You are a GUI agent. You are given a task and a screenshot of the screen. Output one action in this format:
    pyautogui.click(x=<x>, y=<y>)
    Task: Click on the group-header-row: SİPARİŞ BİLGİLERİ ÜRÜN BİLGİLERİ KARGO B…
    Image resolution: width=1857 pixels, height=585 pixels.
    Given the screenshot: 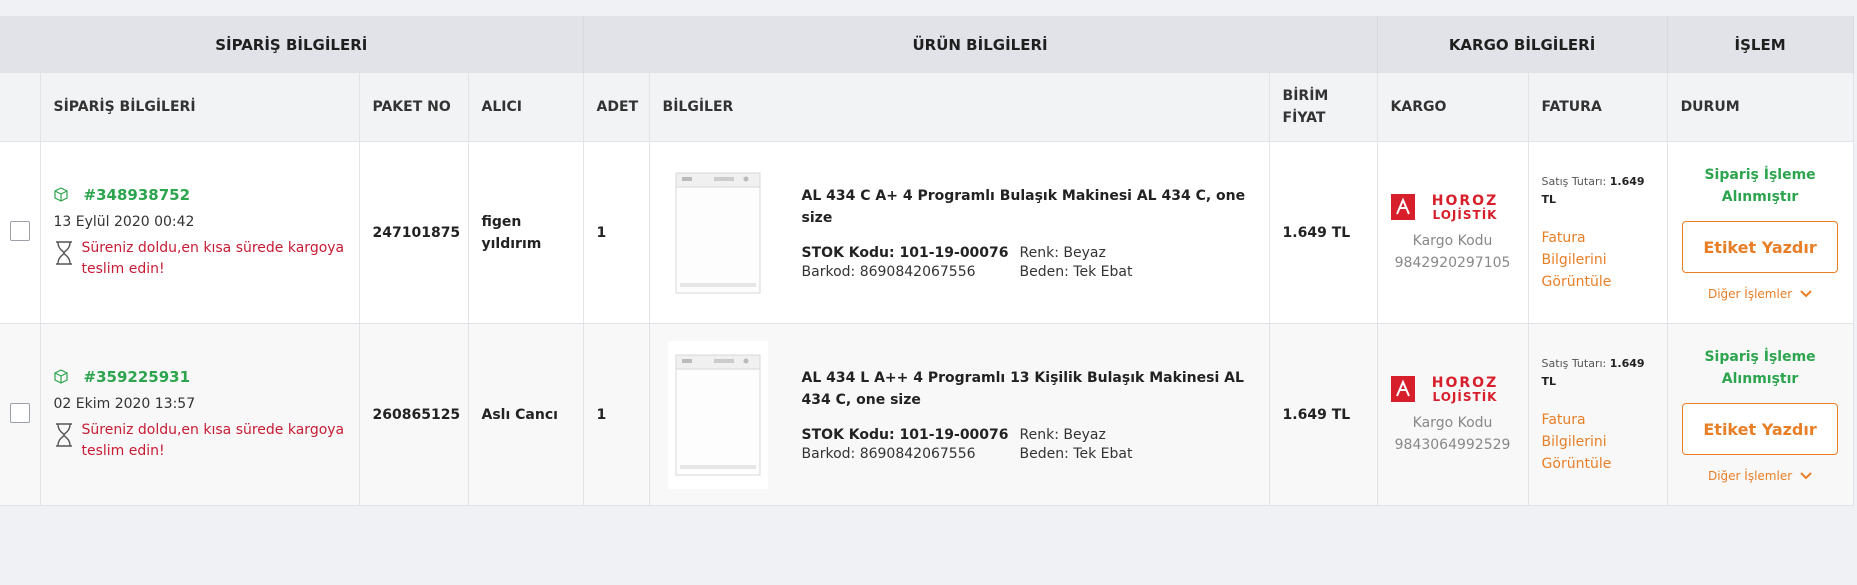 What is the action you would take?
    pyautogui.click(x=927, y=44)
    